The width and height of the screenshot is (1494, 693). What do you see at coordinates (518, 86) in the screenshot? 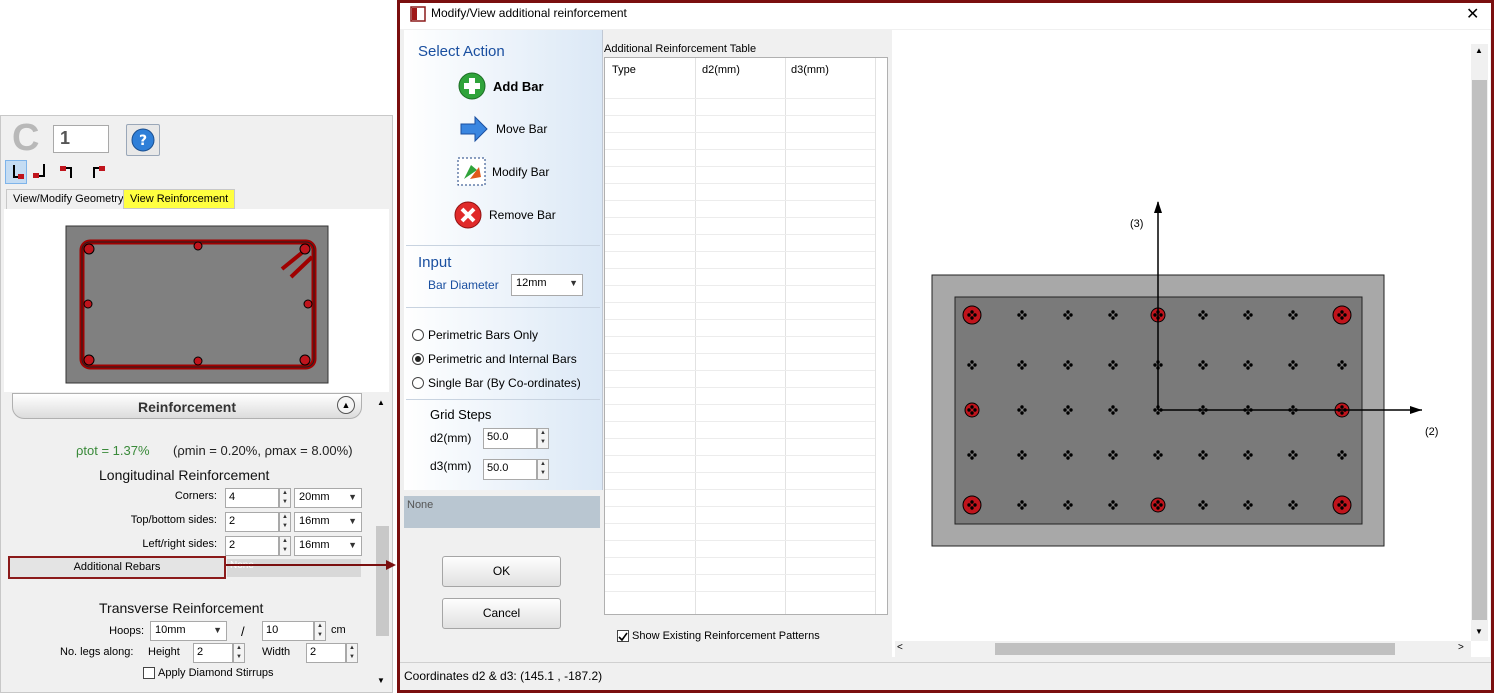
I see `add-bar-button: Add Bar` at bounding box center [518, 86].